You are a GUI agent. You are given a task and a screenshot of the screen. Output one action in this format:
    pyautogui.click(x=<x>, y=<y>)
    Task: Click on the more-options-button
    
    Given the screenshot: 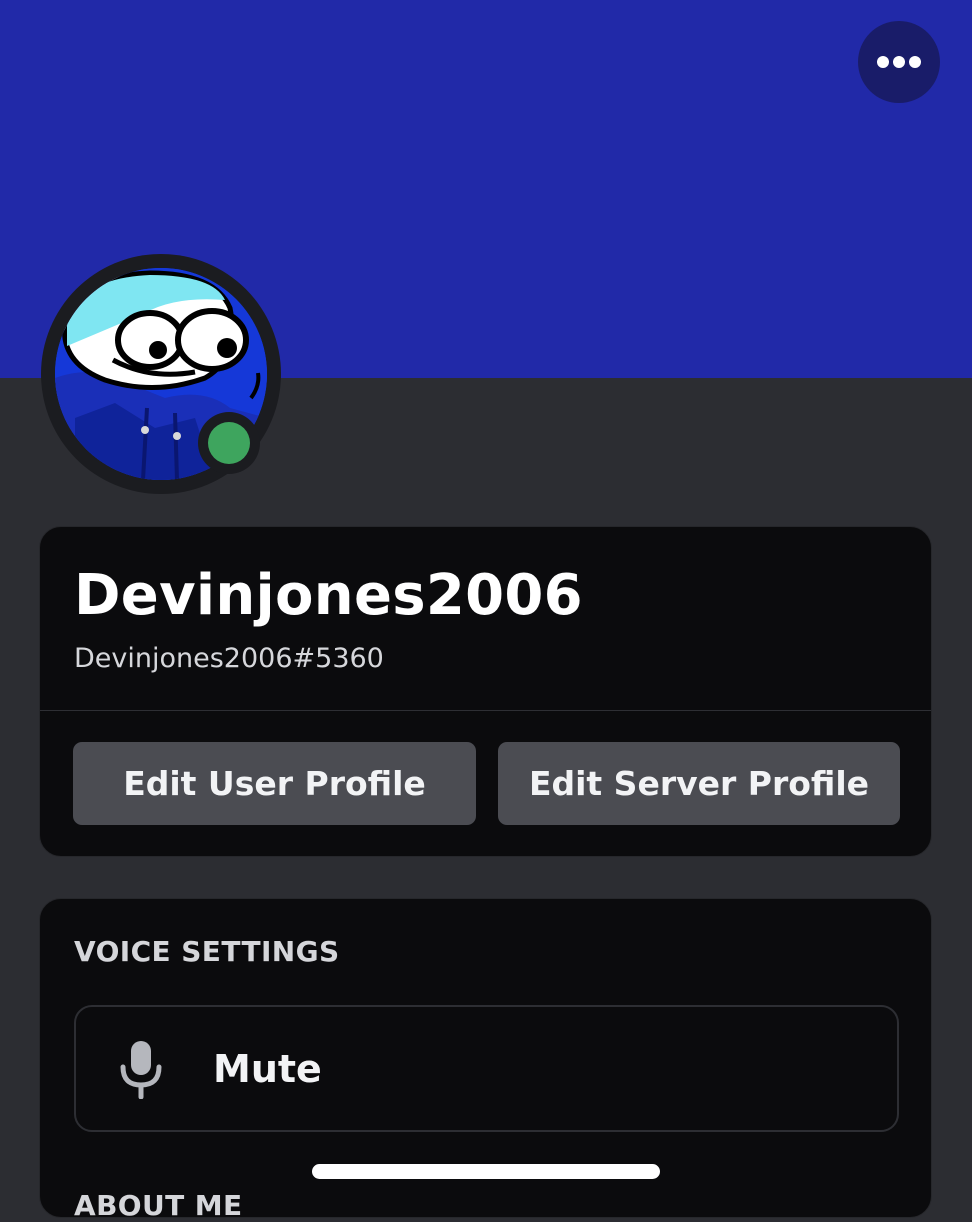 What is the action you would take?
    pyautogui.click(x=899, y=62)
    